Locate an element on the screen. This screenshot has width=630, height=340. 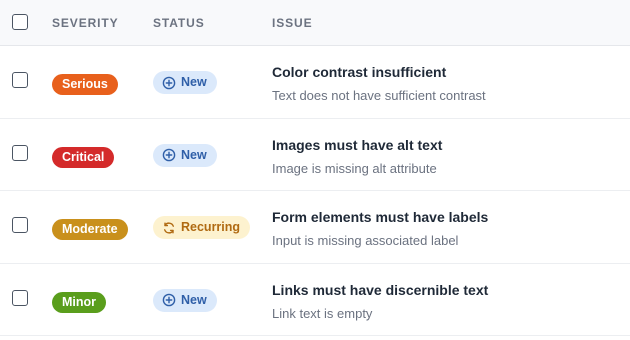
refresh-icon is located at coordinates (169, 228).